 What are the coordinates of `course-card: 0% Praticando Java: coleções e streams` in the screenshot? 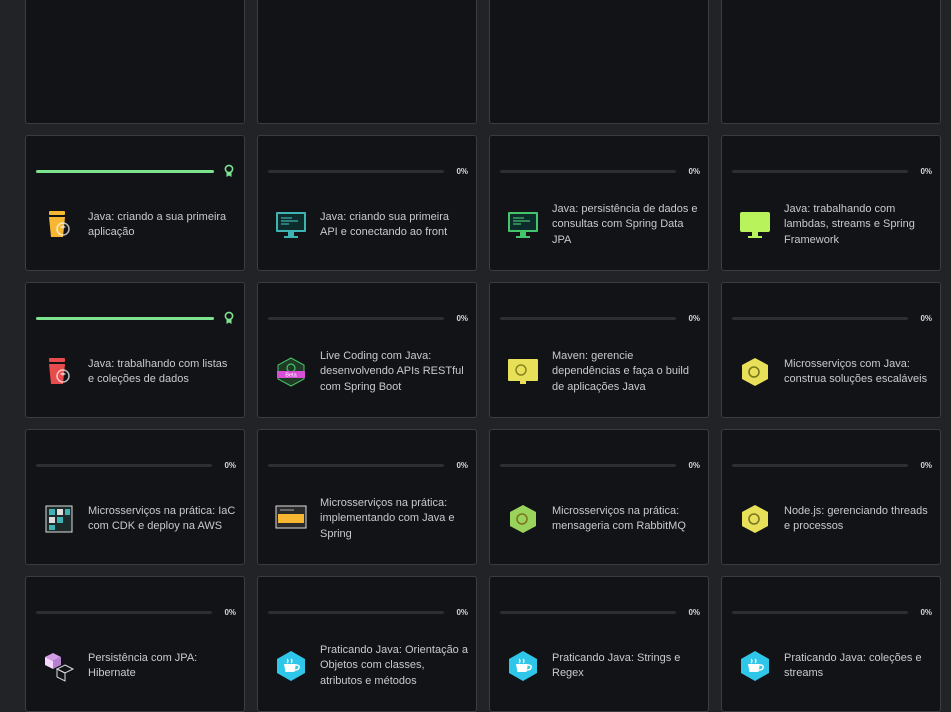 It's located at (831, 644).